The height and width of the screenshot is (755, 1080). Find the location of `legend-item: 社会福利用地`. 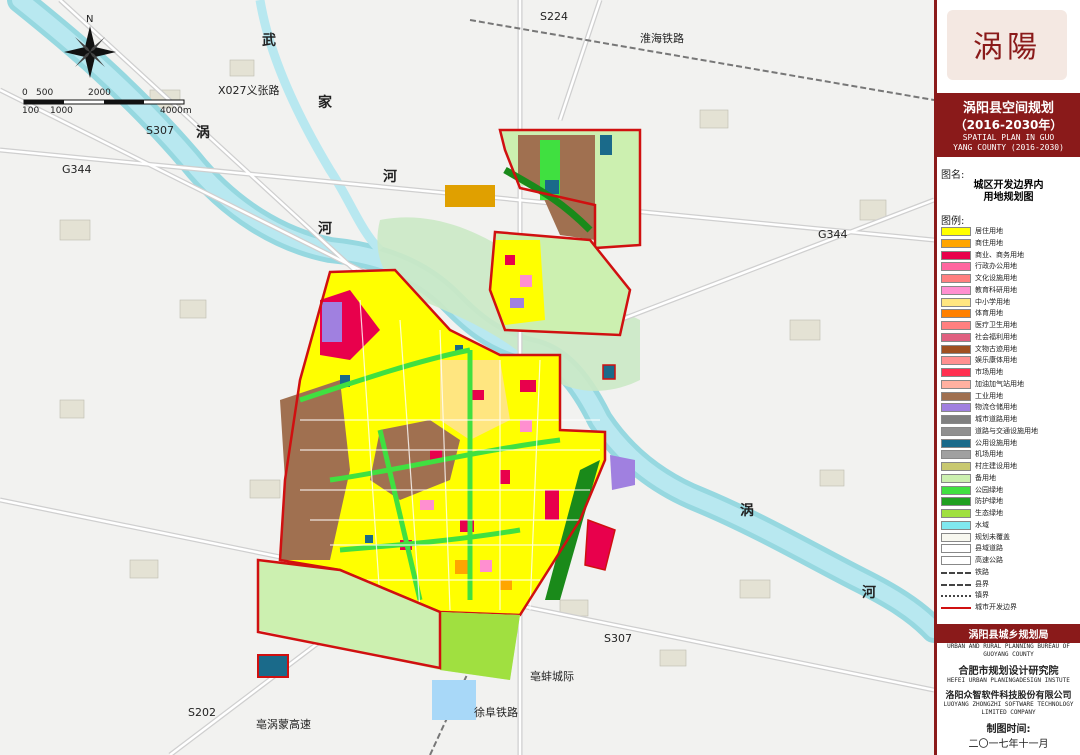

legend-item: 社会福利用地 is located at coordinates (1010, 337).